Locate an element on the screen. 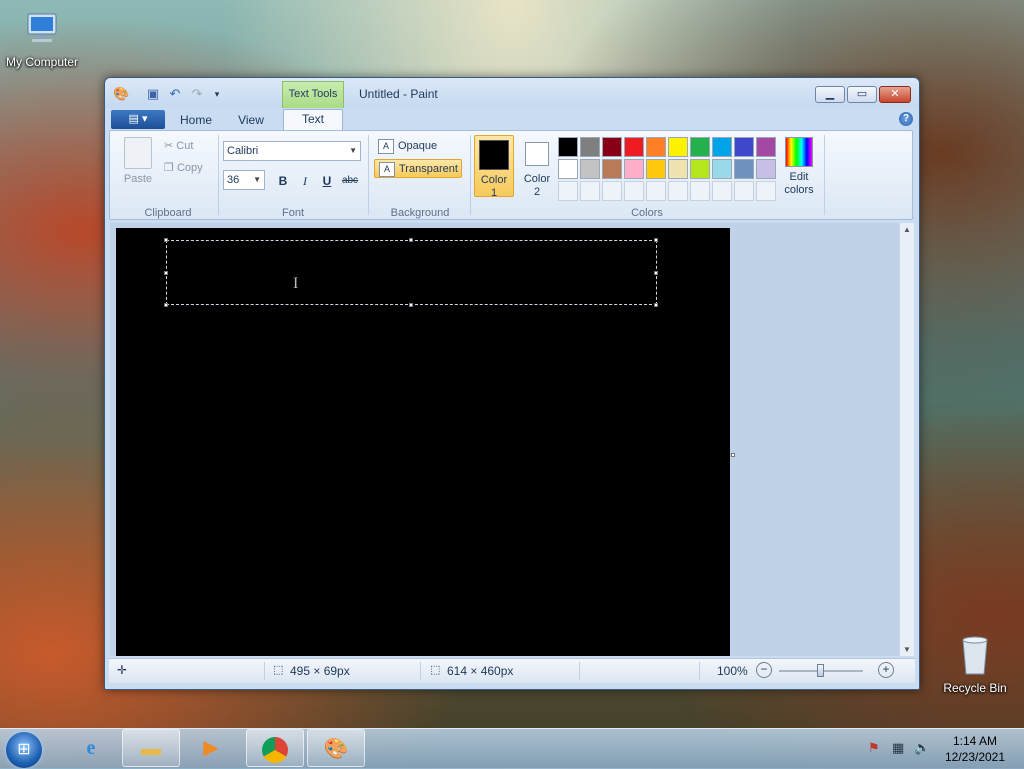 The image size is (1024, 769). scissors-icon: ✂ is located at coordinates (169, 146).